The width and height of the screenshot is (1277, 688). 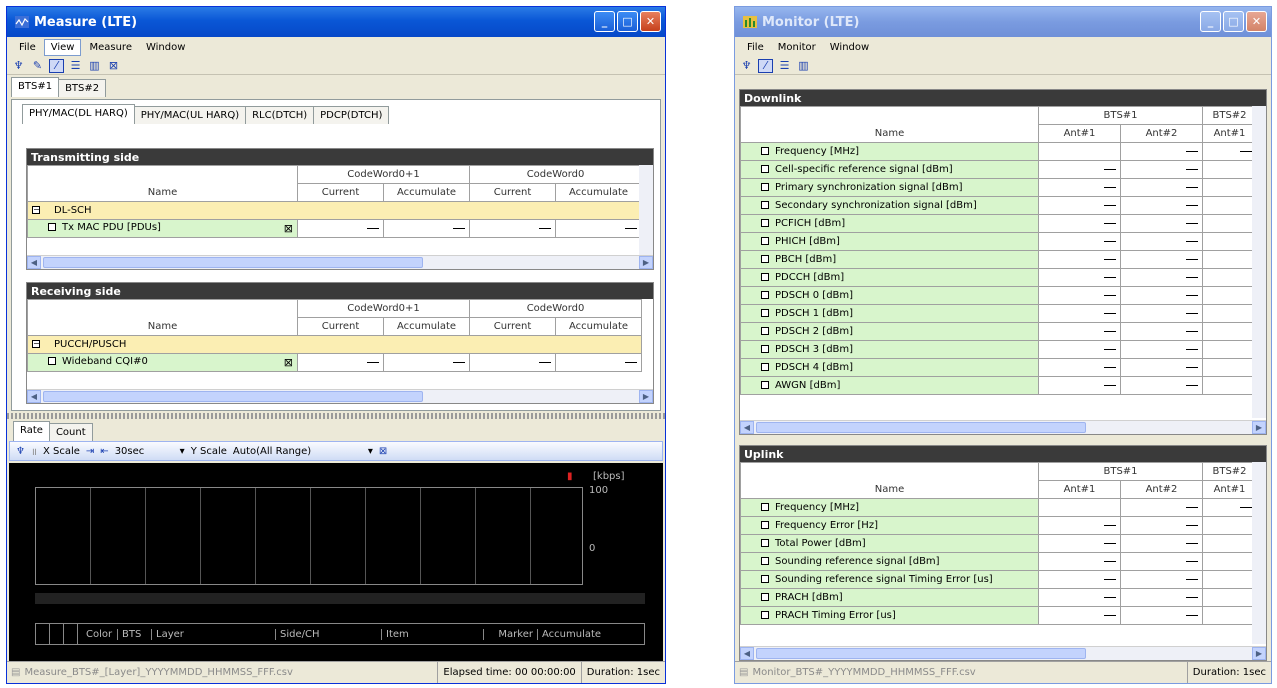 What do you see at coordinates (110, 47) in the screenshot?
I see `menu-measure: Measure` at bounding box center [110, 47].